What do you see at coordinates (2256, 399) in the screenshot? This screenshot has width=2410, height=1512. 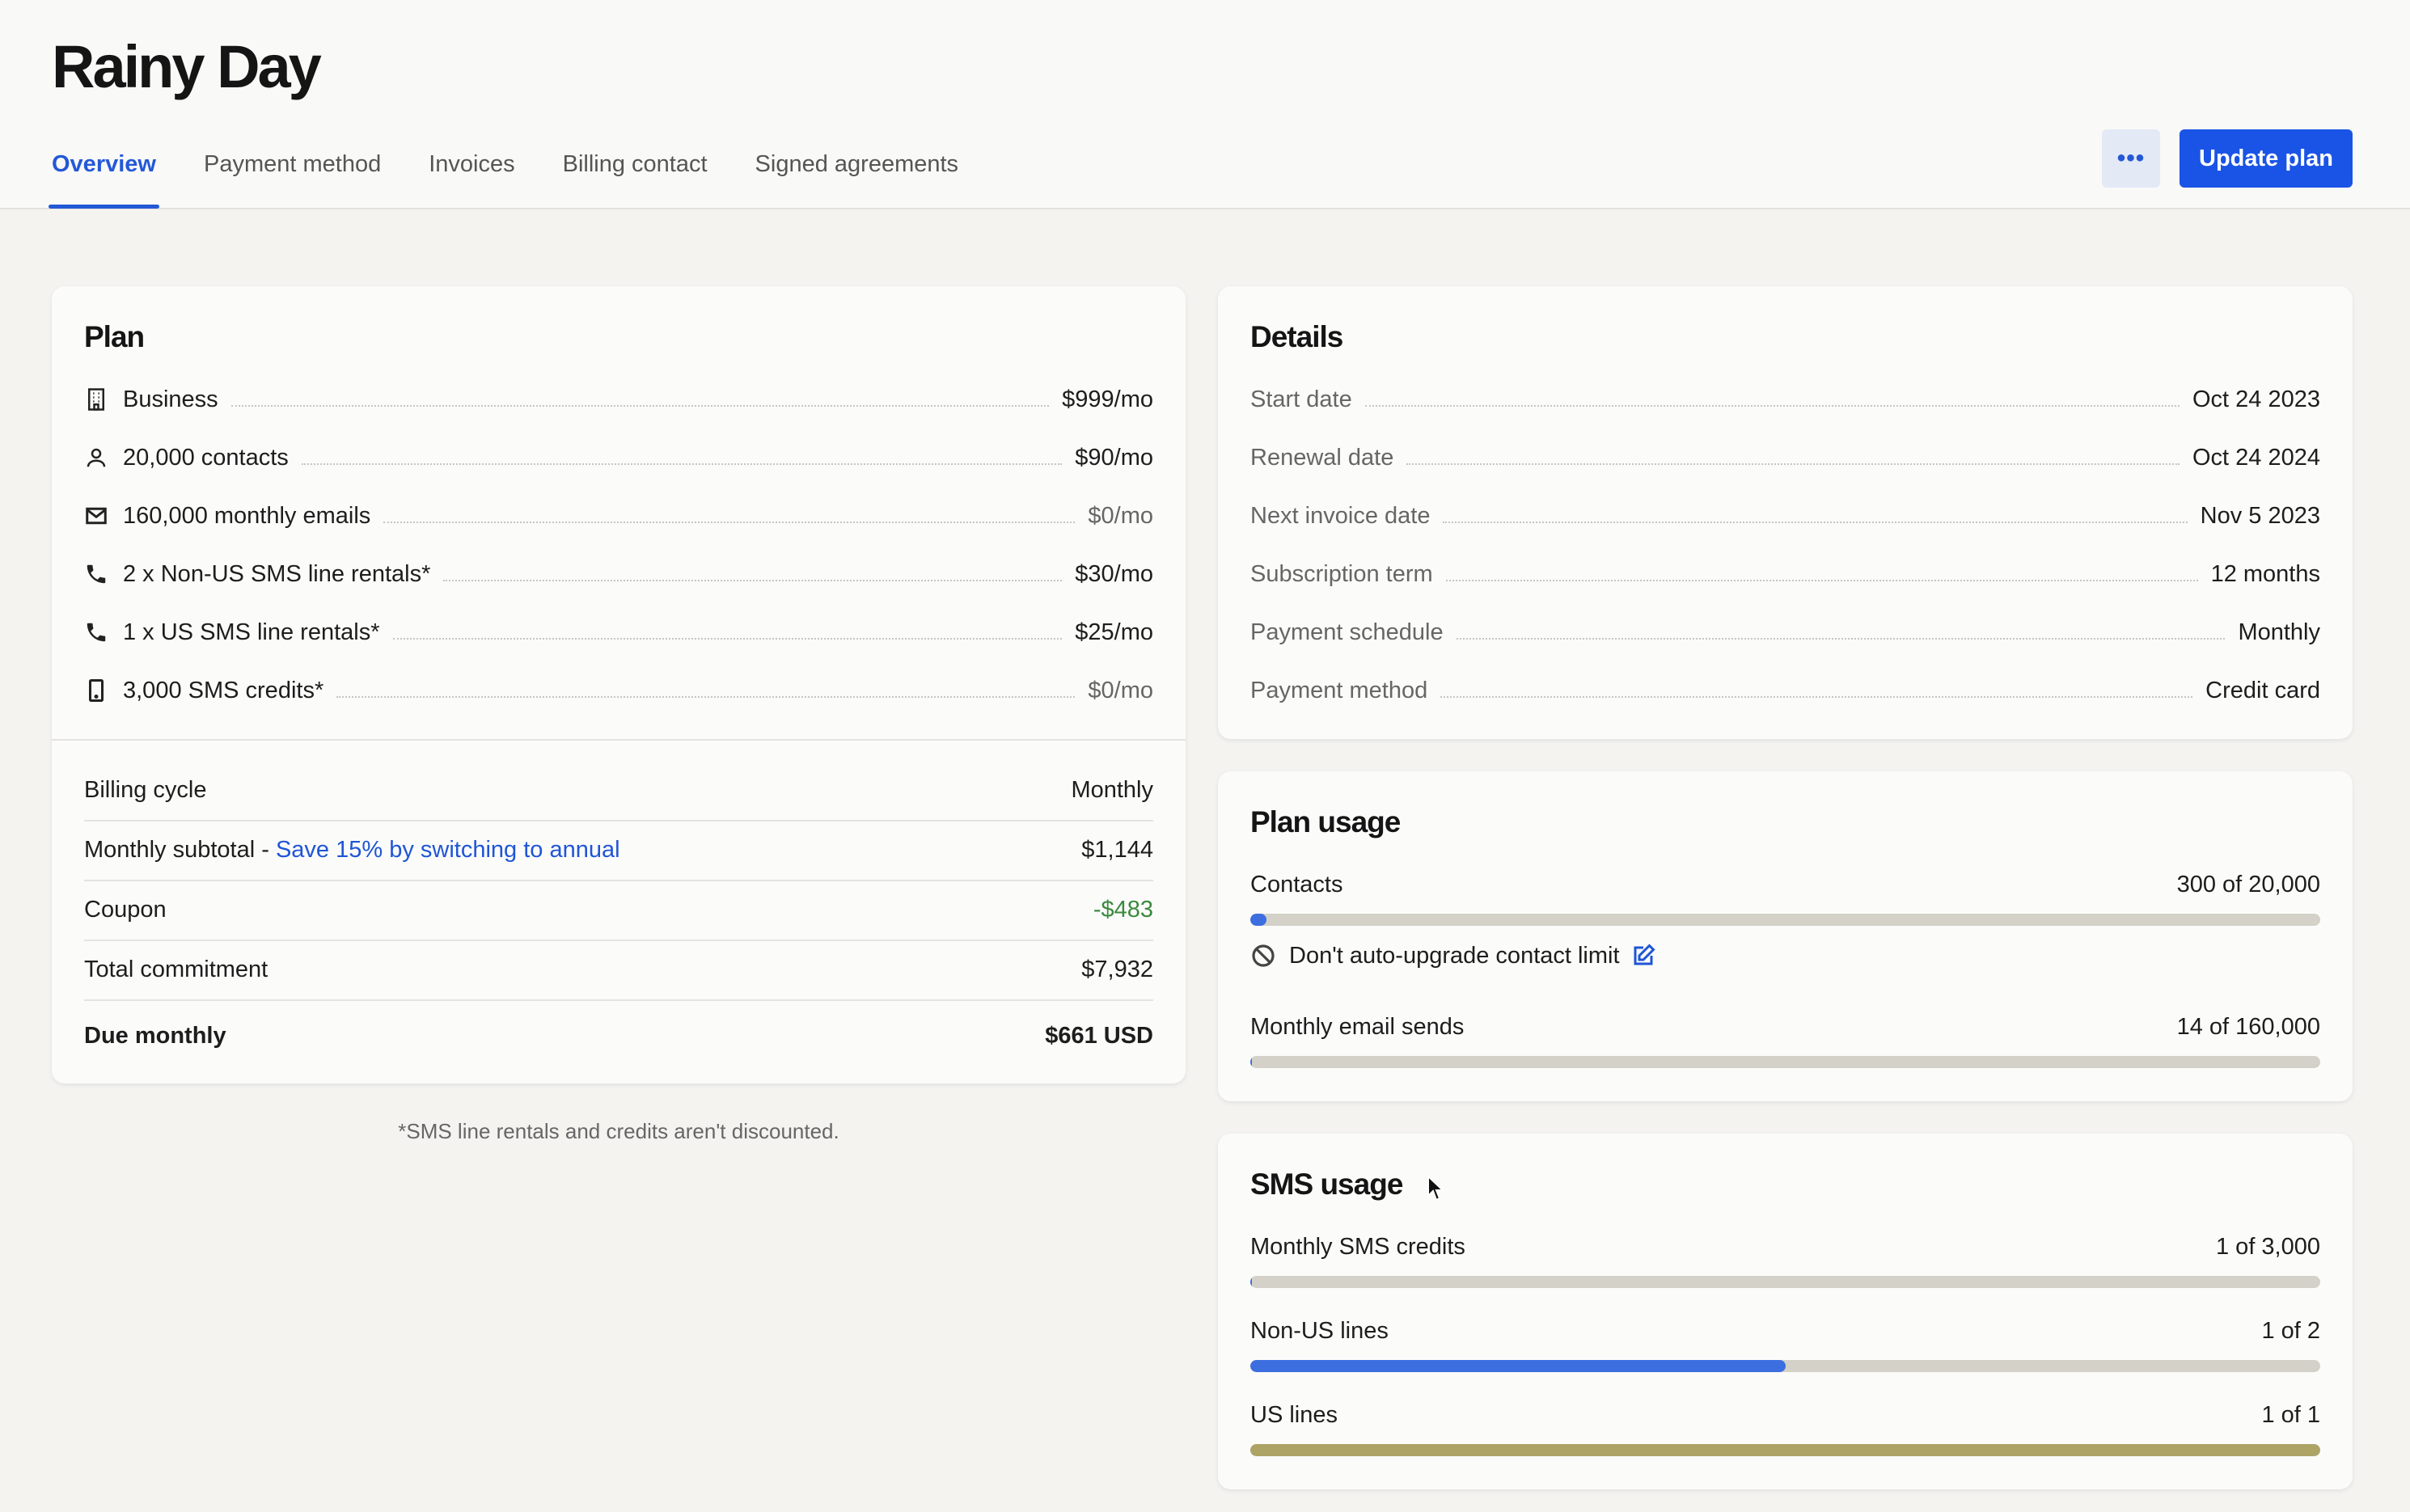 I see `details-row-value: Oct 24 2023` at bounding box center [2256, 399].